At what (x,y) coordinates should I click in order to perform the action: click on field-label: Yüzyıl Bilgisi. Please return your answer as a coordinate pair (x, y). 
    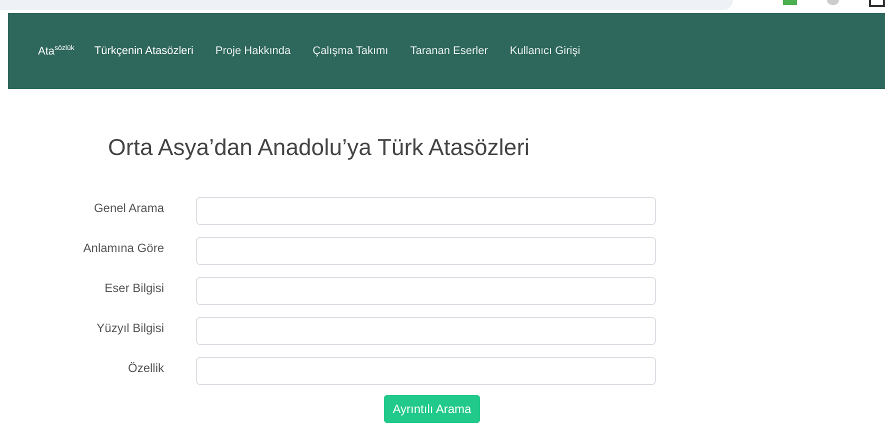
    Looking at the image, I should click on (130, 327).